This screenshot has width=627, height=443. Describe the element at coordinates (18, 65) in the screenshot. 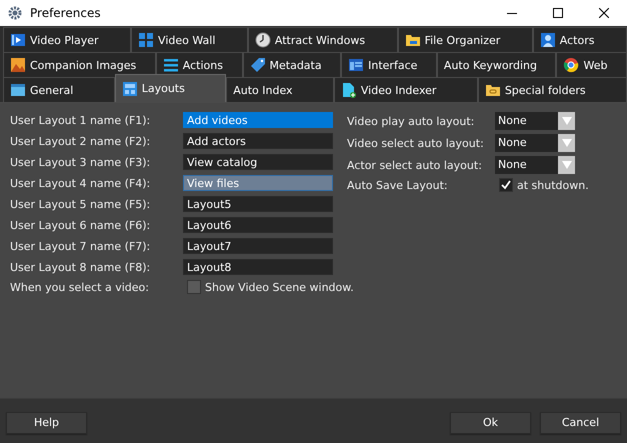

I see `image-icon` at that location.